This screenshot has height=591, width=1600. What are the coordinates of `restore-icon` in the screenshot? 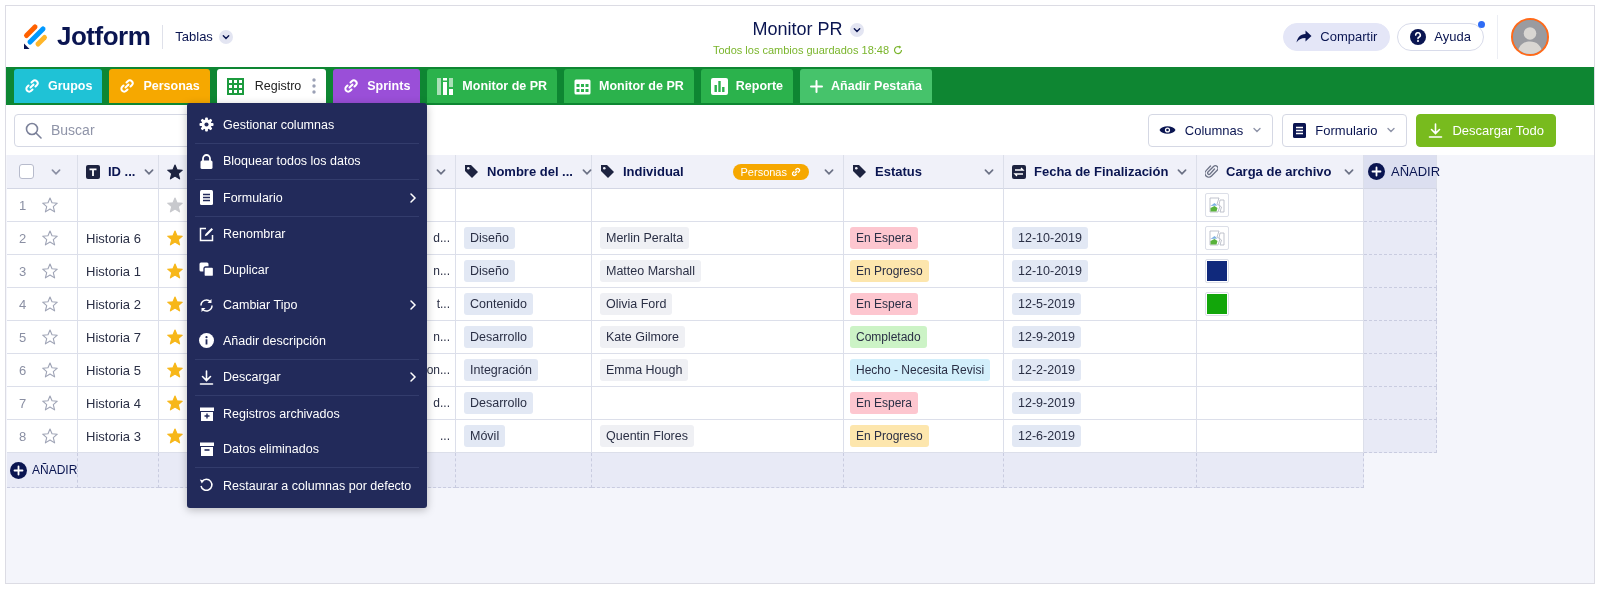 It's located at (206, 486).